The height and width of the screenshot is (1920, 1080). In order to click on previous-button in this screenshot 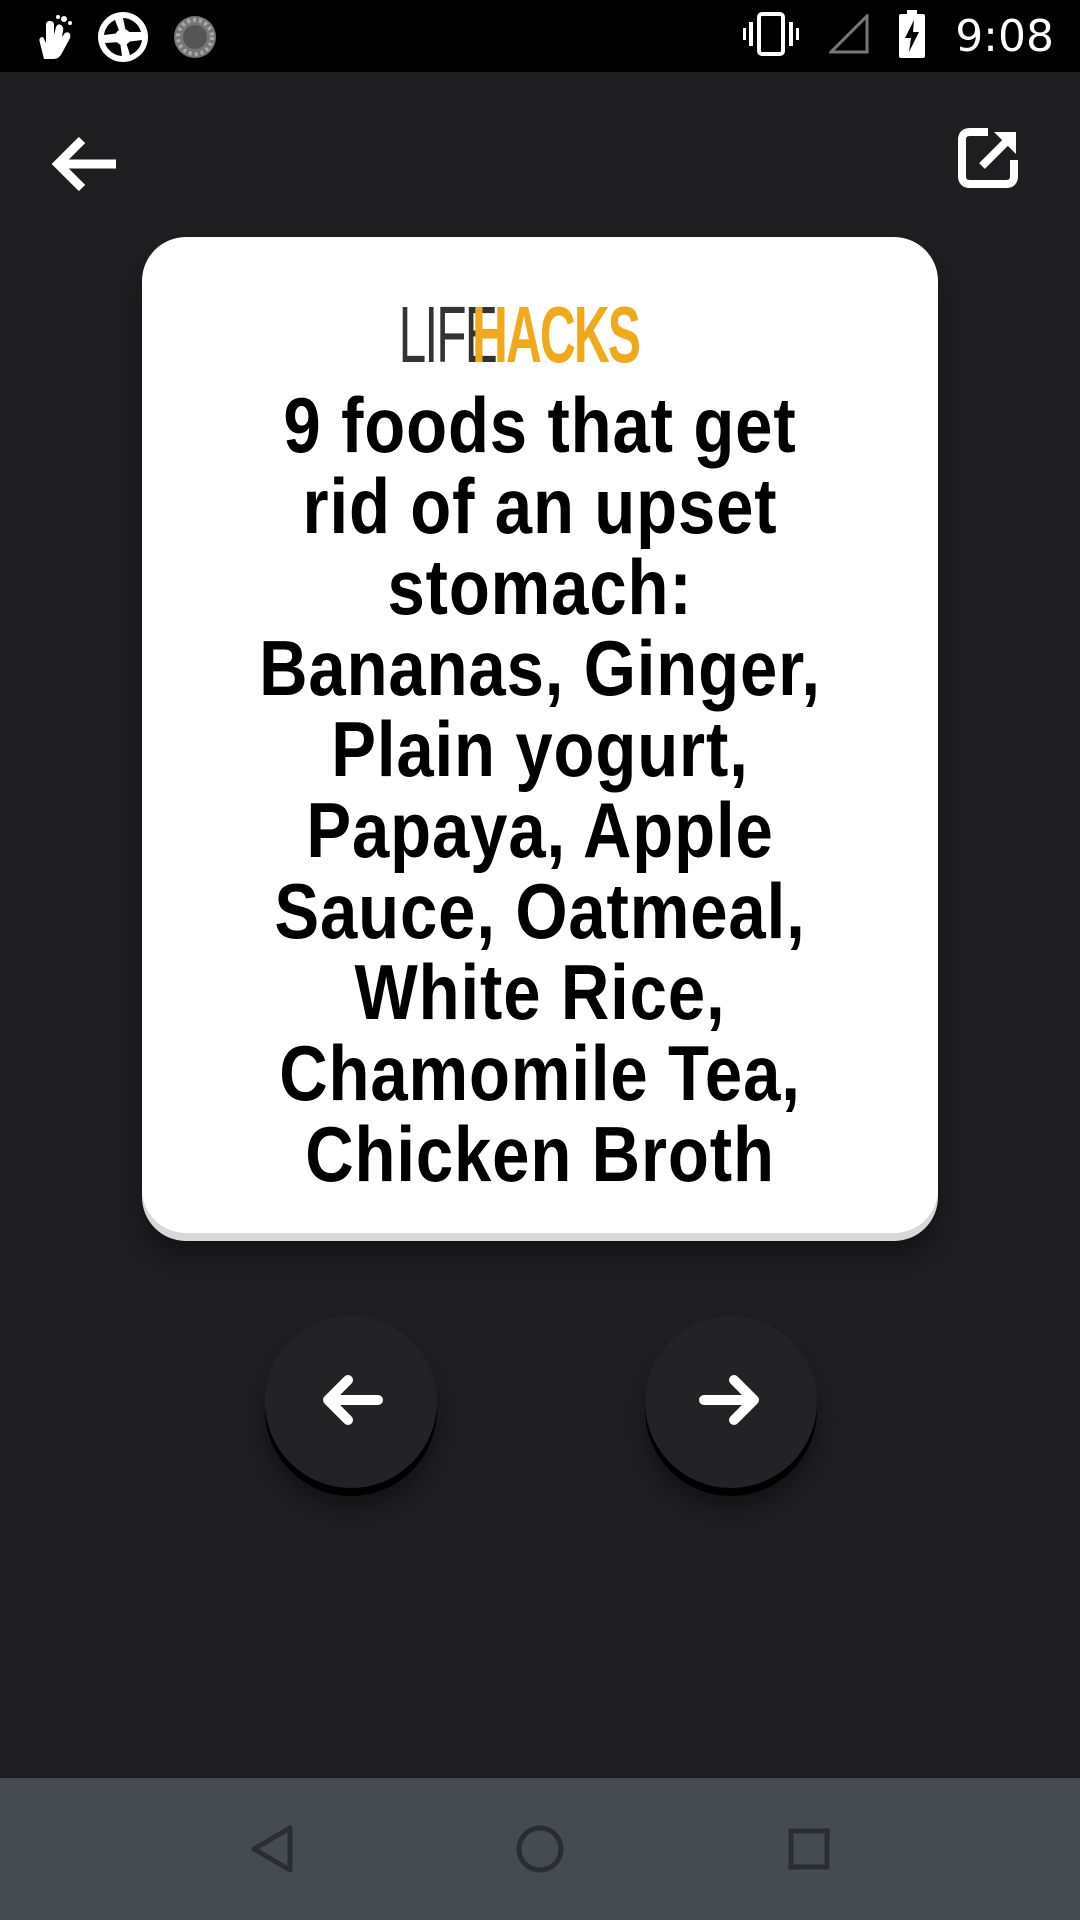, I will do `click(351, 1402)`.